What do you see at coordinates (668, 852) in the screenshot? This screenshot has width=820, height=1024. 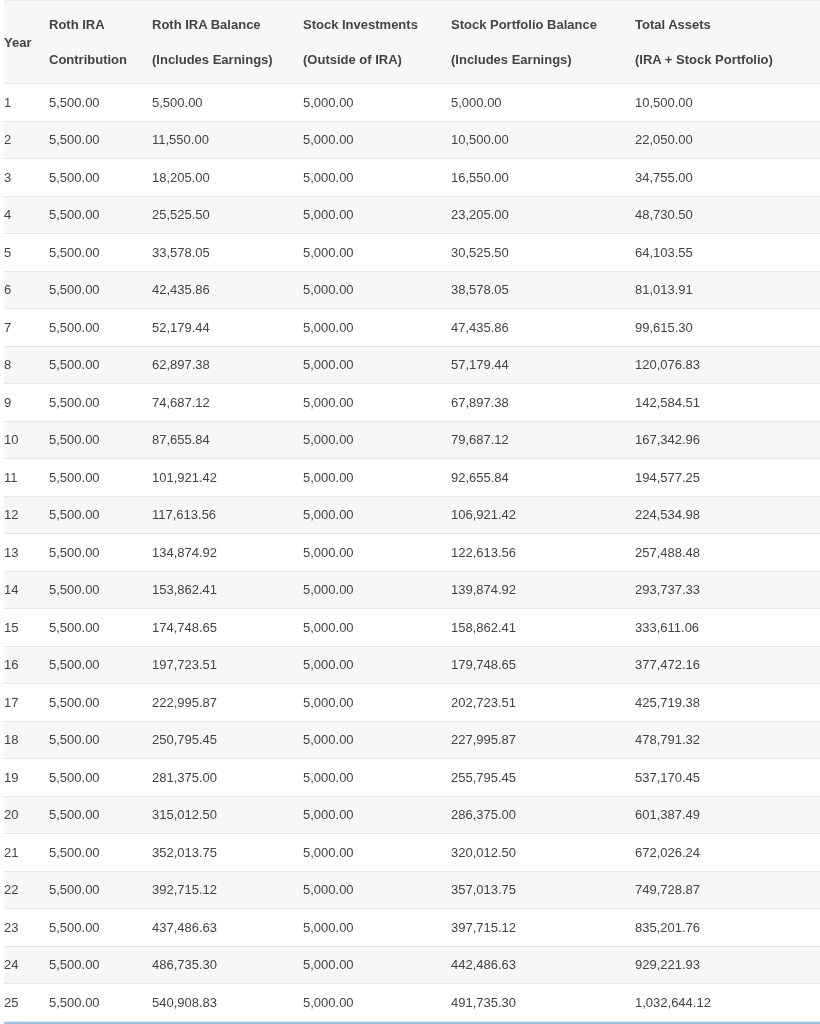 I see `table-cell-text: 672,026.24` at bounding box center [668, 852].